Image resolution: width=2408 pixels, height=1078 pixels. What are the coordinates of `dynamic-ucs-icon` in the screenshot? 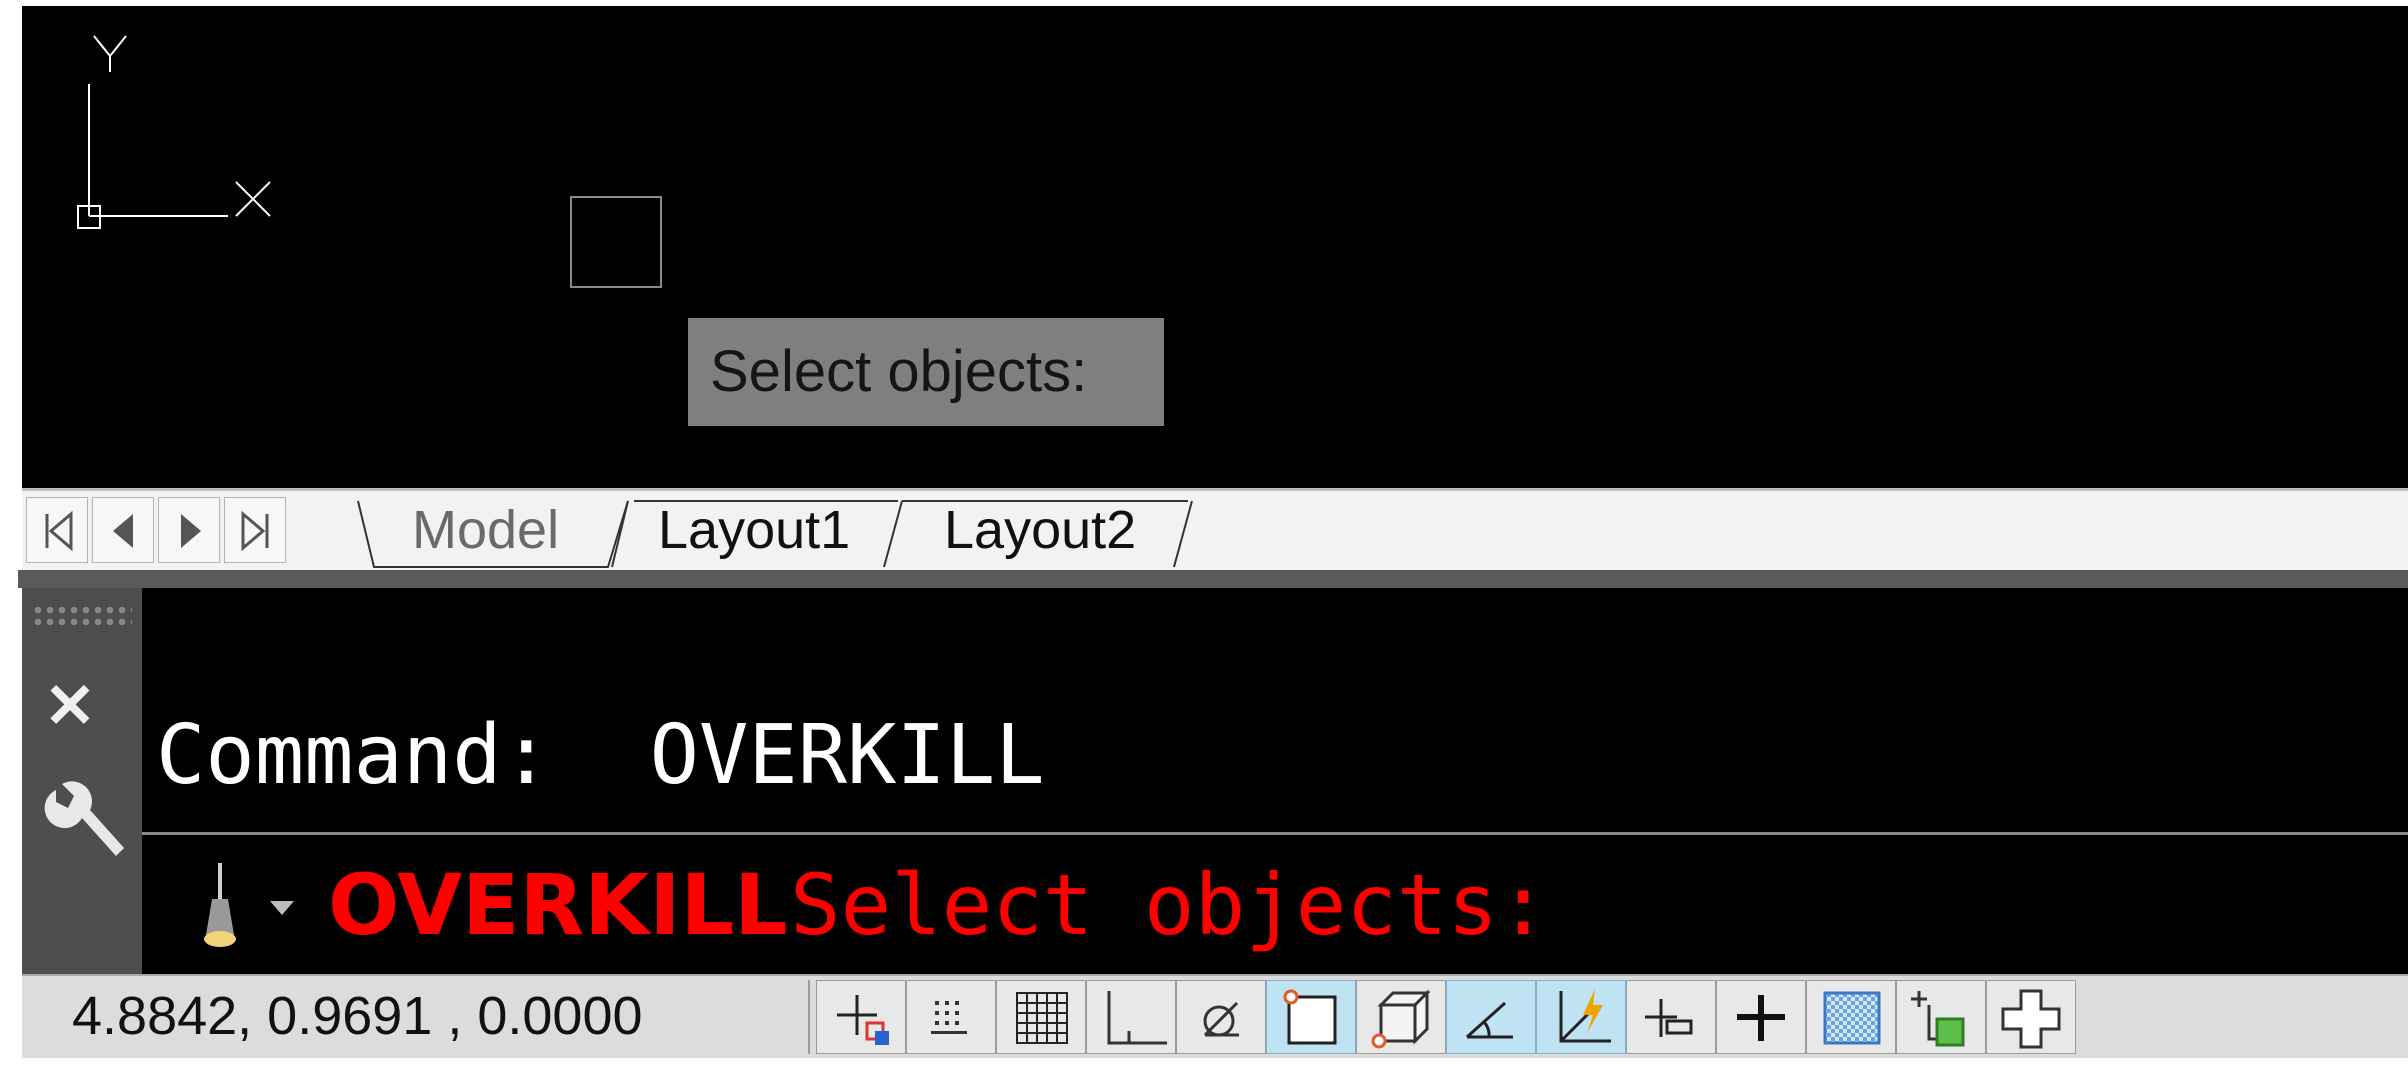 It's located at (1581, 1017).